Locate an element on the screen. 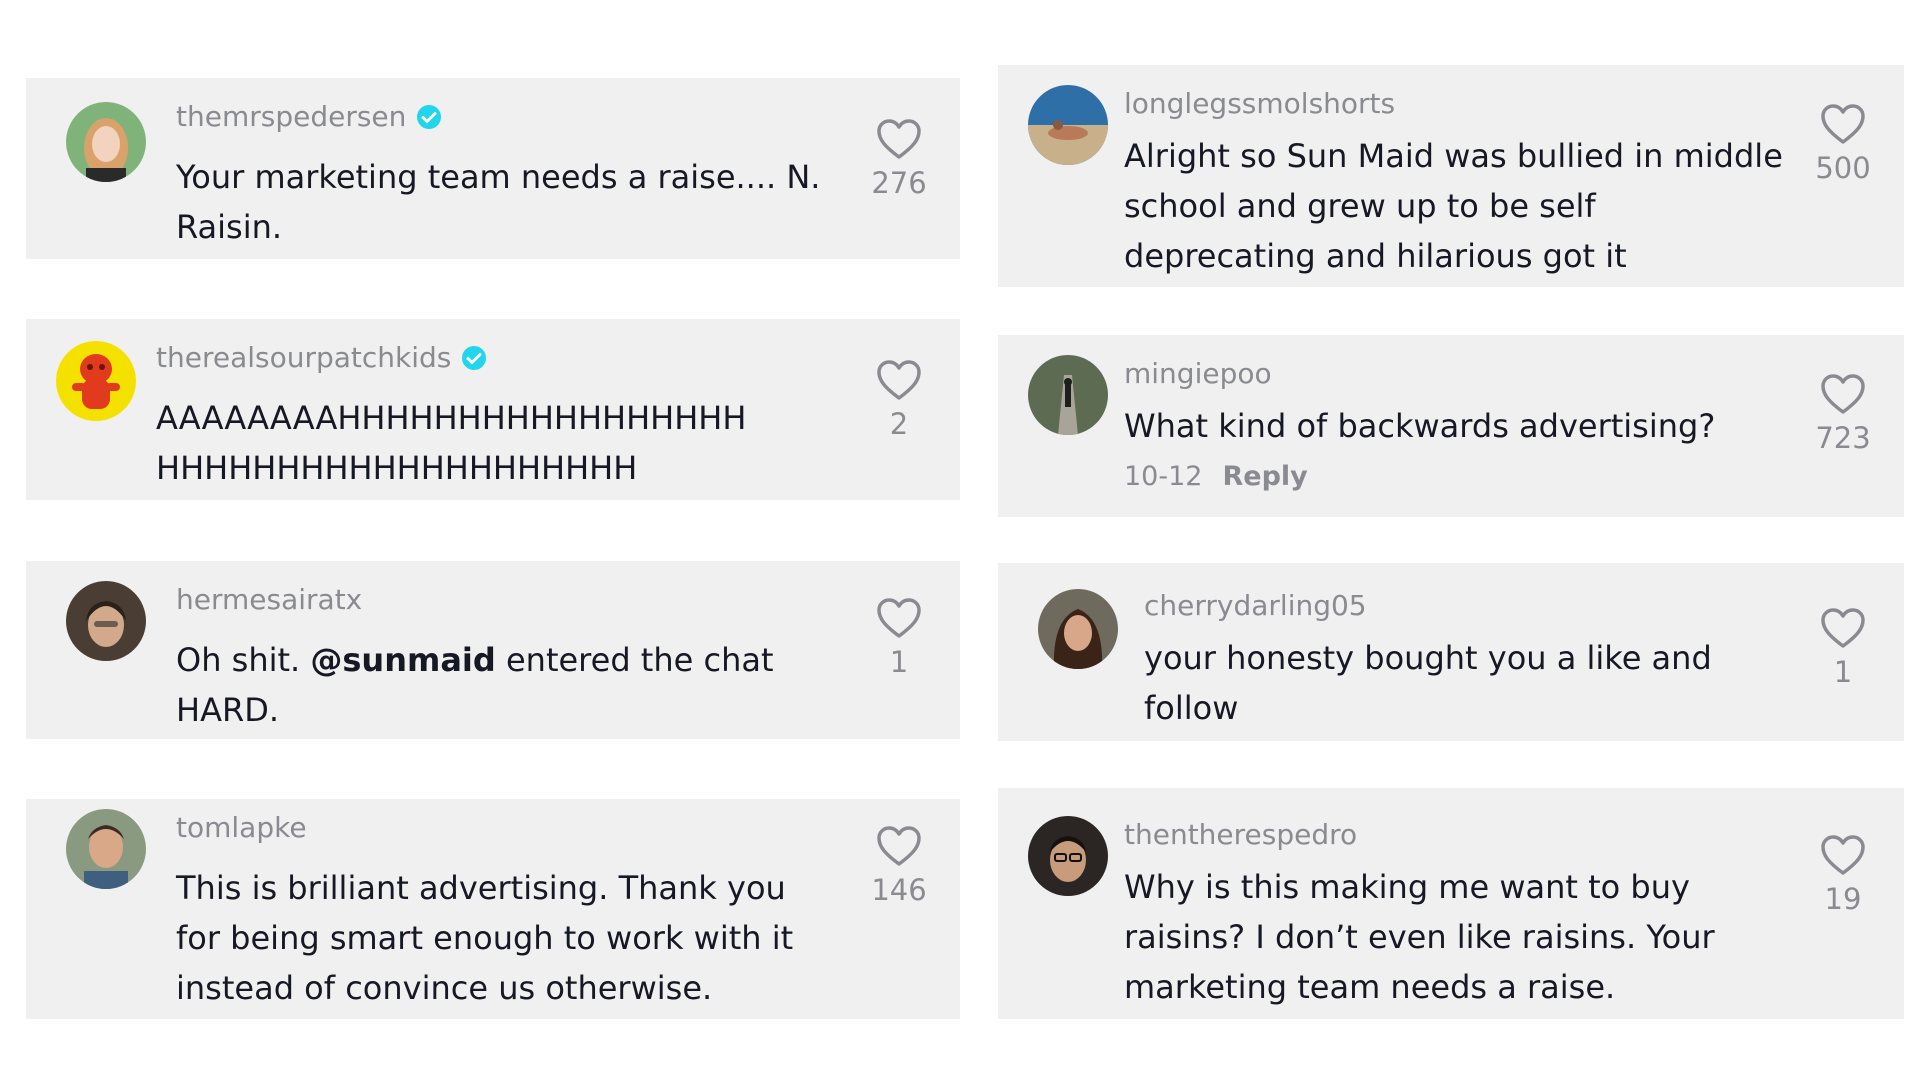  like-button: 723 is located at coordinates (1843, 414).